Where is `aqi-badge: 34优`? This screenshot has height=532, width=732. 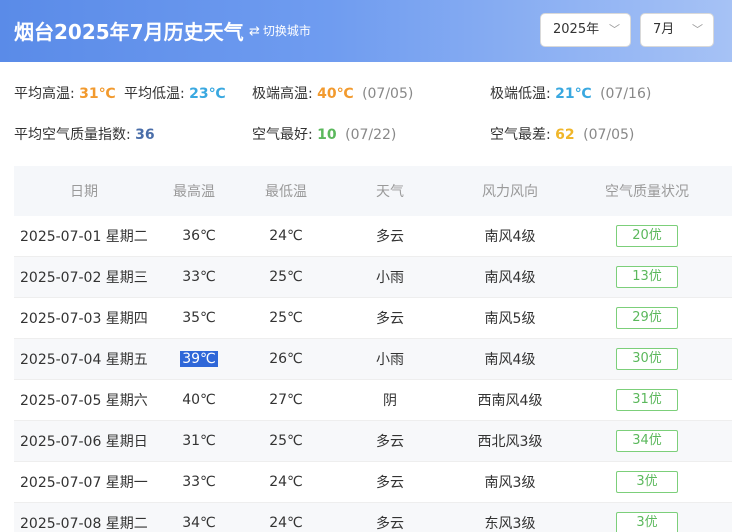
aqi-badge: 34优 is located at coordinates (647, 441).